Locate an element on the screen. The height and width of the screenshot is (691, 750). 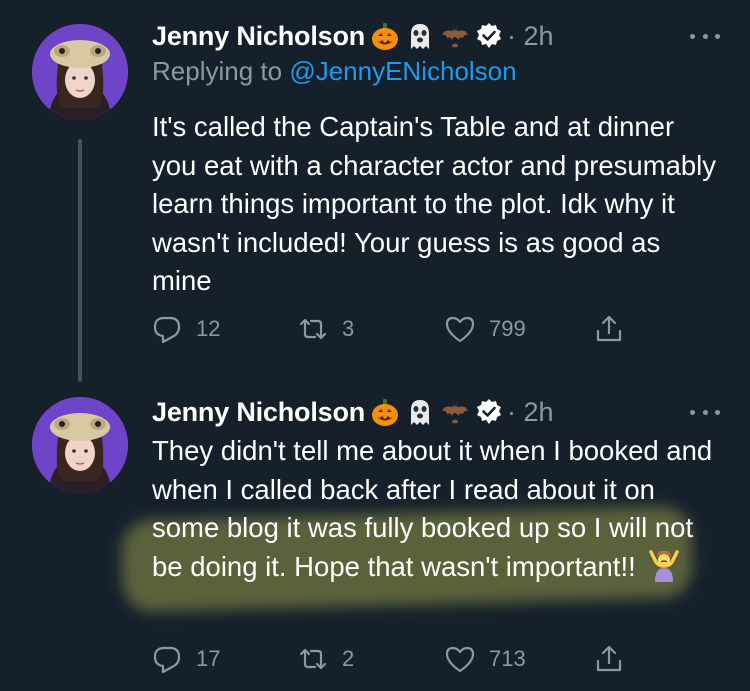
replying-label: Replying to is located at coordinates (221, 71).